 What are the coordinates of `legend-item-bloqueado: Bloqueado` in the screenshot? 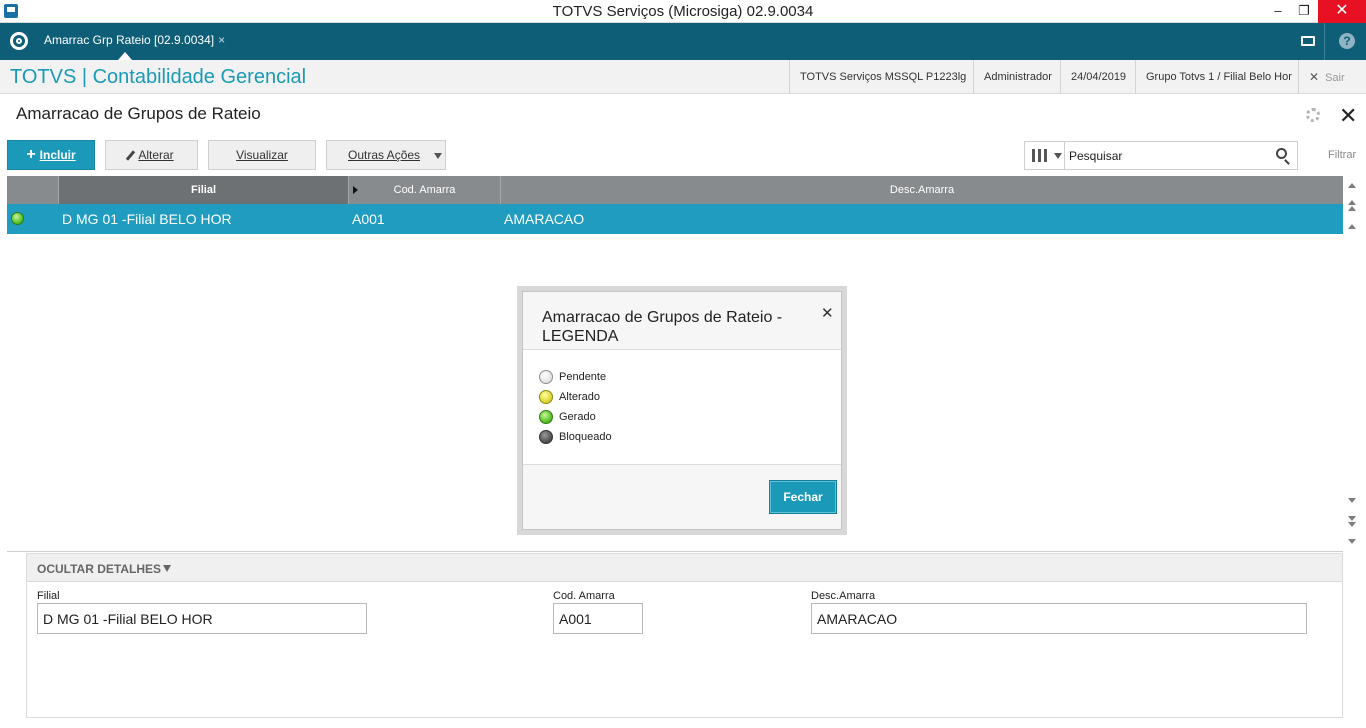 It's located at (575, 437).